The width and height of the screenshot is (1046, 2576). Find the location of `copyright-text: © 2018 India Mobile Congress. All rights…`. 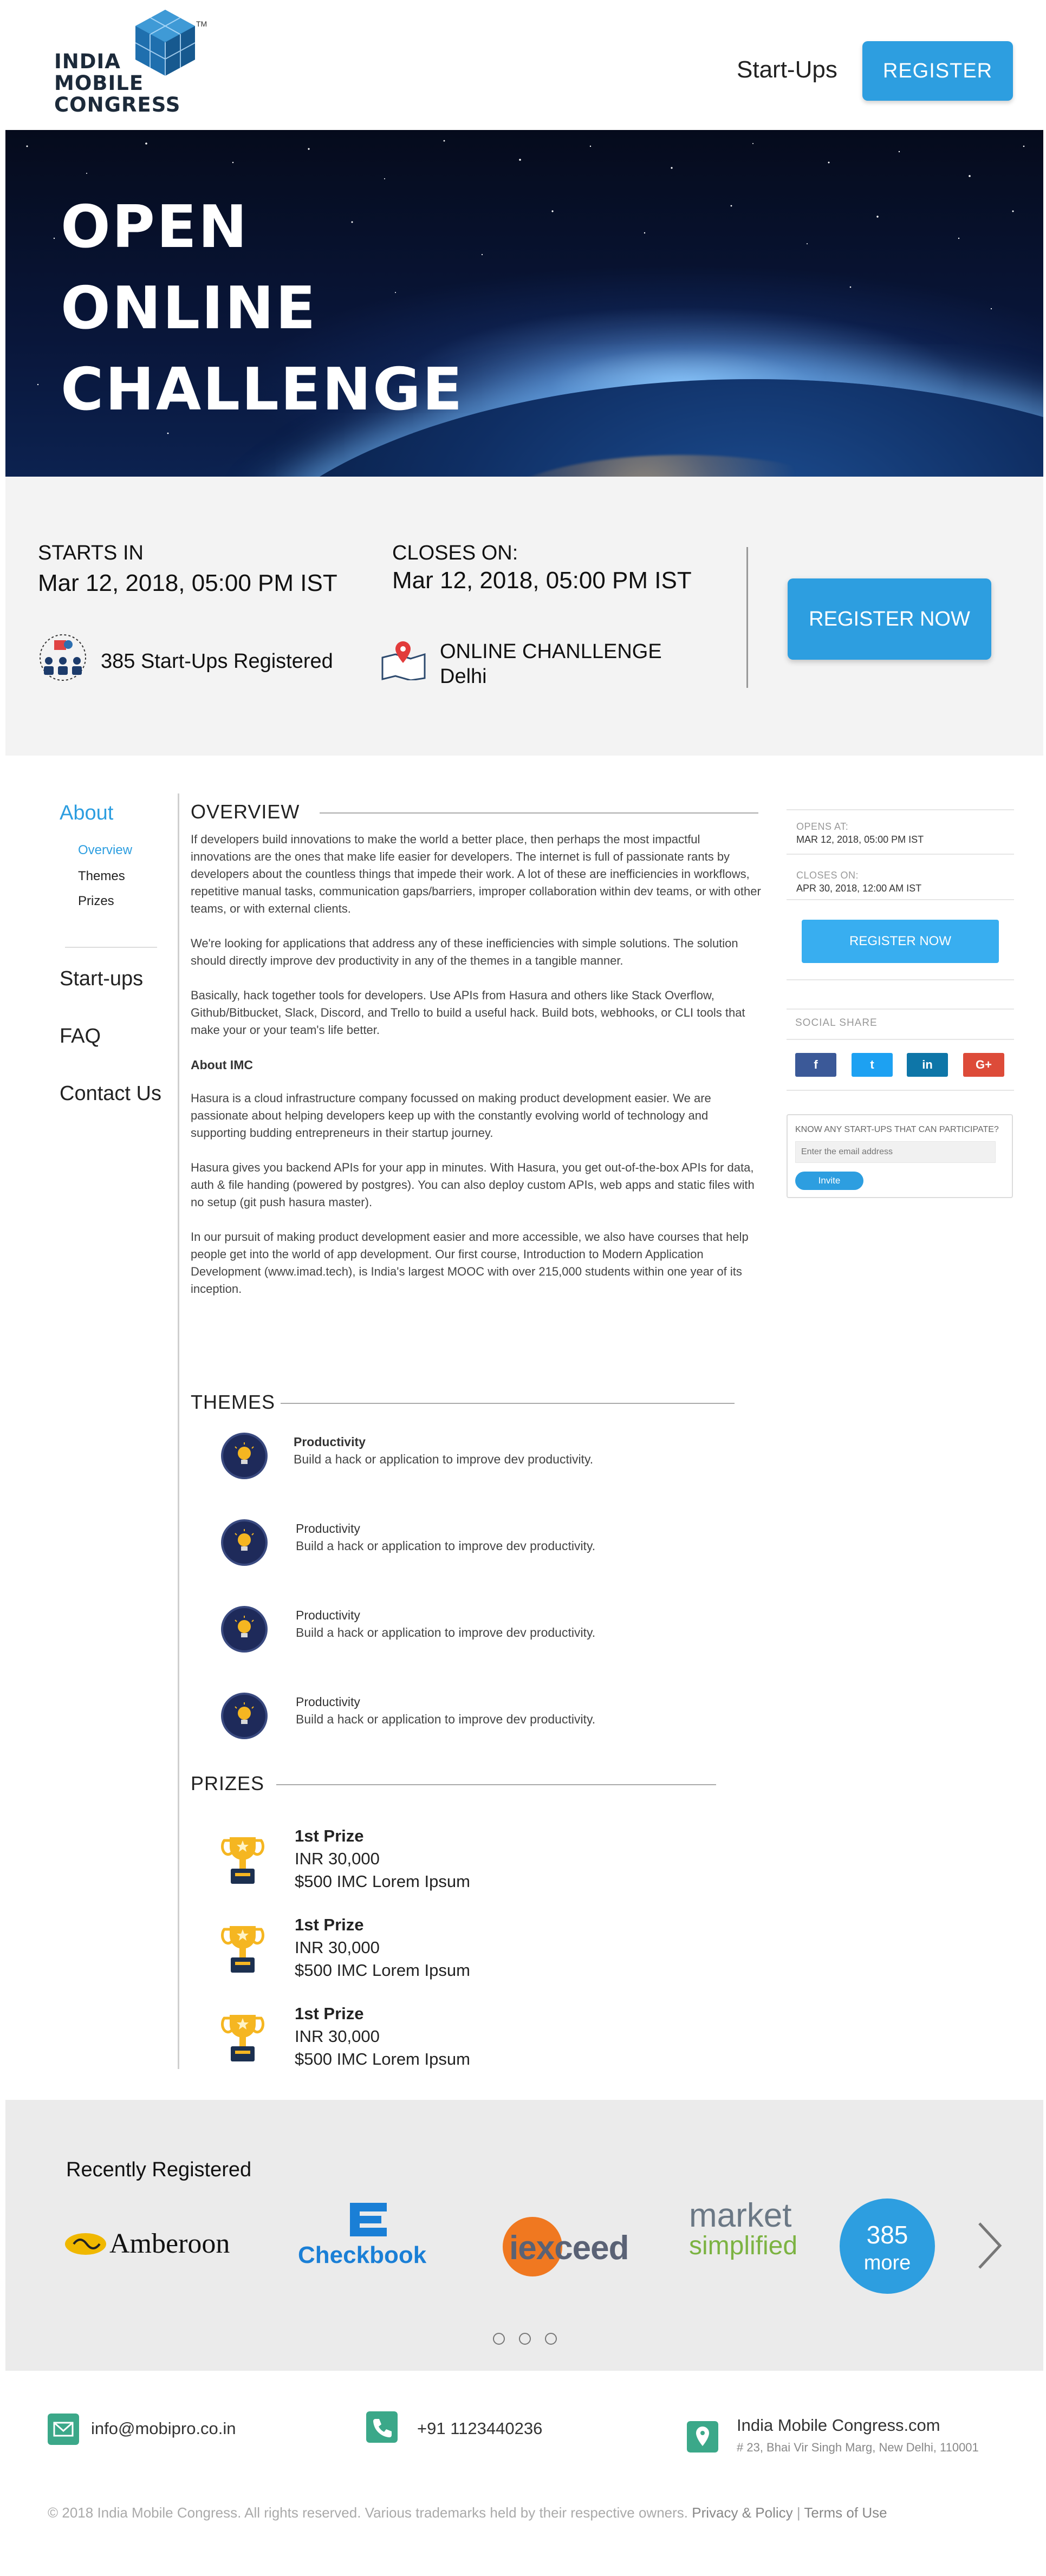

copyright-text: © 2018 India Mobile Congress. All rights… is located at coordinates (368, 2513).